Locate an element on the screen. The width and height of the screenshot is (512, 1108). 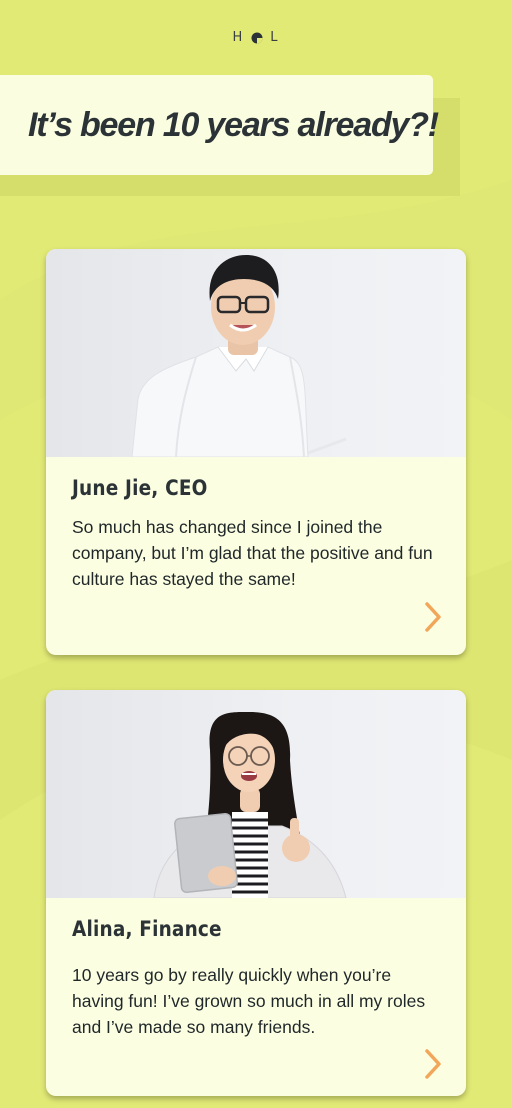
logo-mark-icon is located at coordinates (257, 37).